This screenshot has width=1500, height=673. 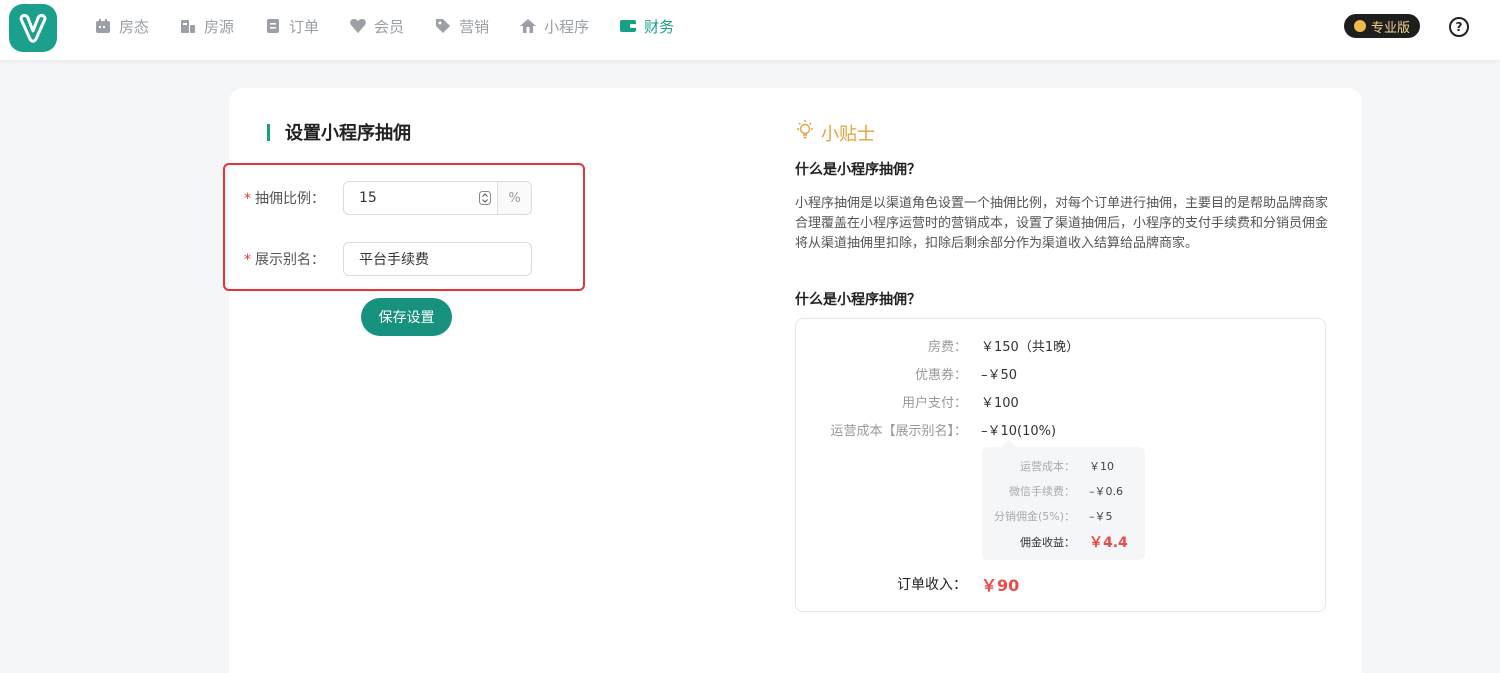 What do you see at coordinates (966, 375) in the screenshot?
I see `calc-row: 优惠券： –￥50` at bounding box center [966, 375].